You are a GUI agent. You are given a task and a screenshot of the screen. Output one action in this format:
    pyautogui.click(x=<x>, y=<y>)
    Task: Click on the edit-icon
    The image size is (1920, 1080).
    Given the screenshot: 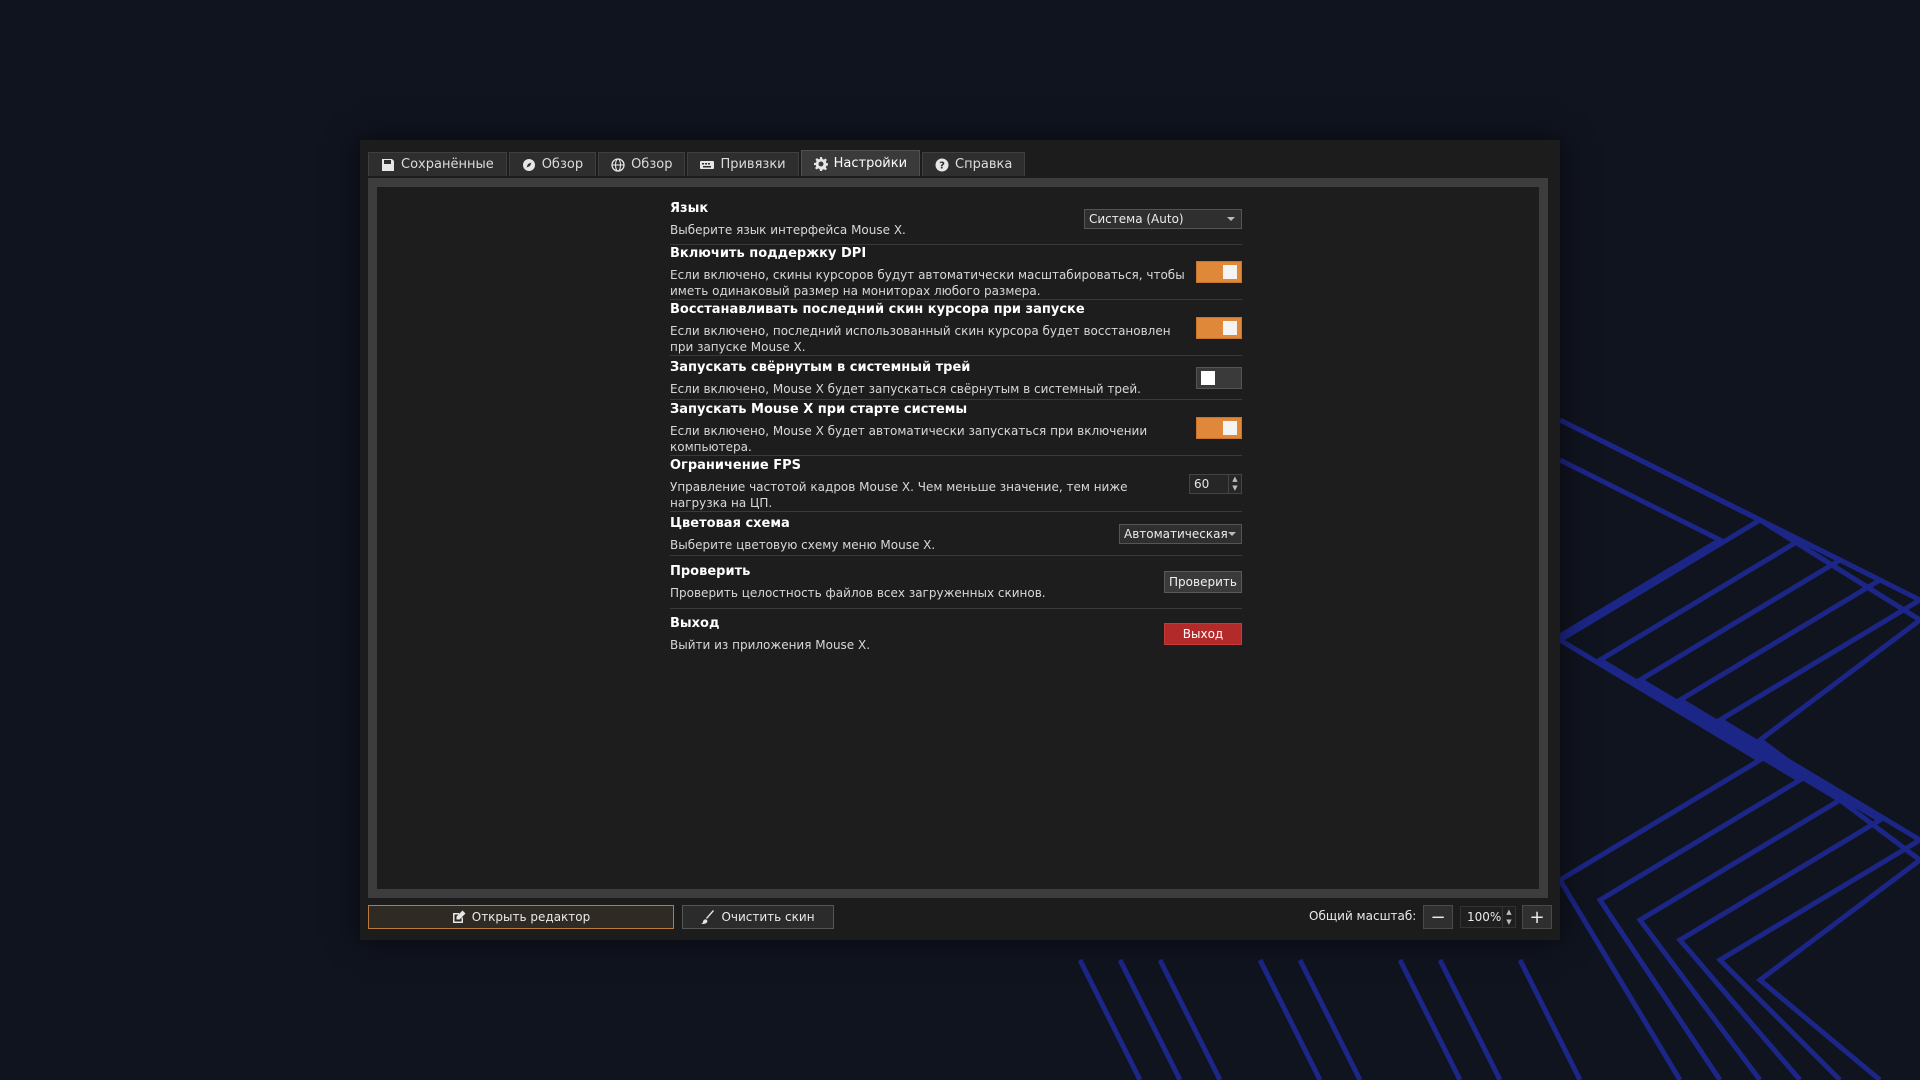 What is the action you would take?
    pyautogui.click(x=459, y=916)
    